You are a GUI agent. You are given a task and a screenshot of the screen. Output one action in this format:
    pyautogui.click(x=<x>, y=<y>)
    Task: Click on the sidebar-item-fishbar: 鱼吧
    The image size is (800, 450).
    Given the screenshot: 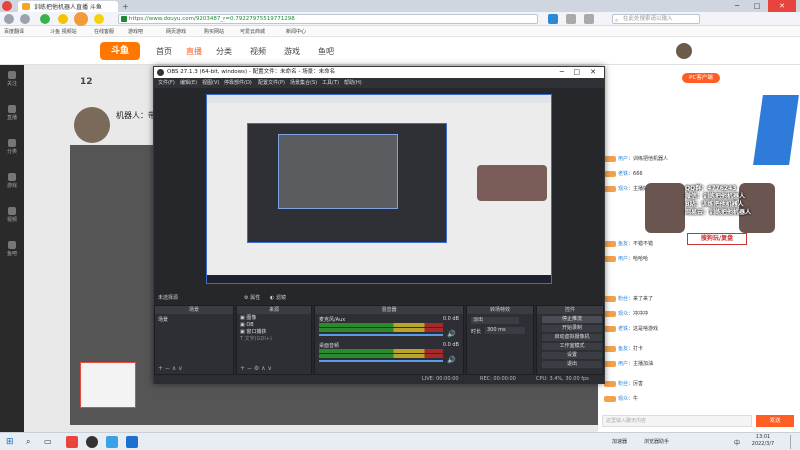 What is the action you would take?
    pyautogui.click(x=12, y=249)
    